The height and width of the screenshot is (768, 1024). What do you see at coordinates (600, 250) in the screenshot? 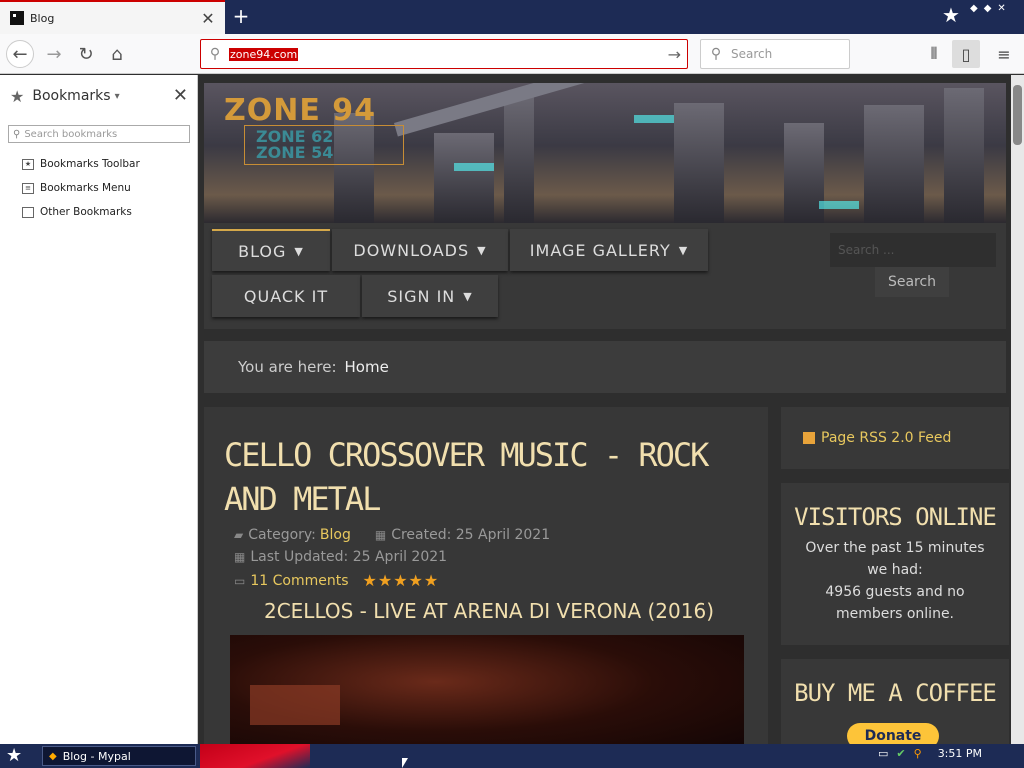
I see `menu-label: IMAGE GALLERY` at bounding box center [600, 250].